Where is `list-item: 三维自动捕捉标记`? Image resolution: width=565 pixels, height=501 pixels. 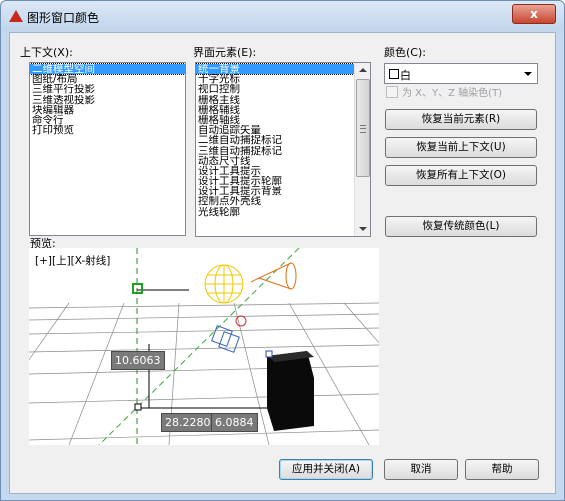
list-item: 三维自动捕捉标记 is located at coordinates (275, 151).